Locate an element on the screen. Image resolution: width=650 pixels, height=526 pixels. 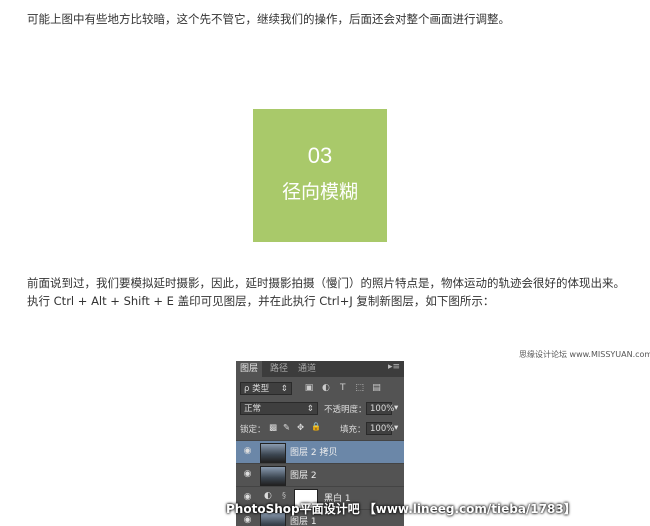
blend-mode-select: 正常 ⇕ is located at coordinates (279, 408).